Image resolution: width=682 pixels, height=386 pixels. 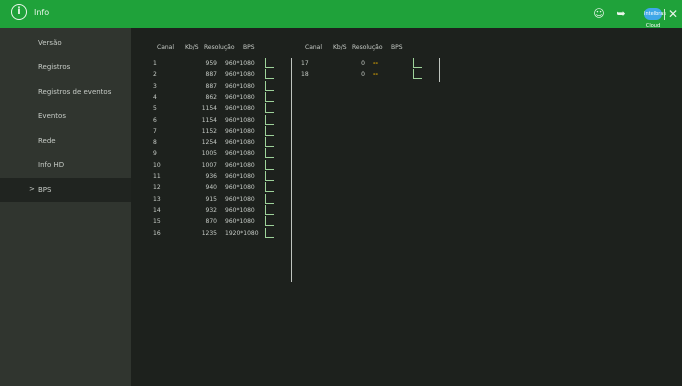 I want to click on sidebar-item-label: Registros, so click(x=54, y=67).